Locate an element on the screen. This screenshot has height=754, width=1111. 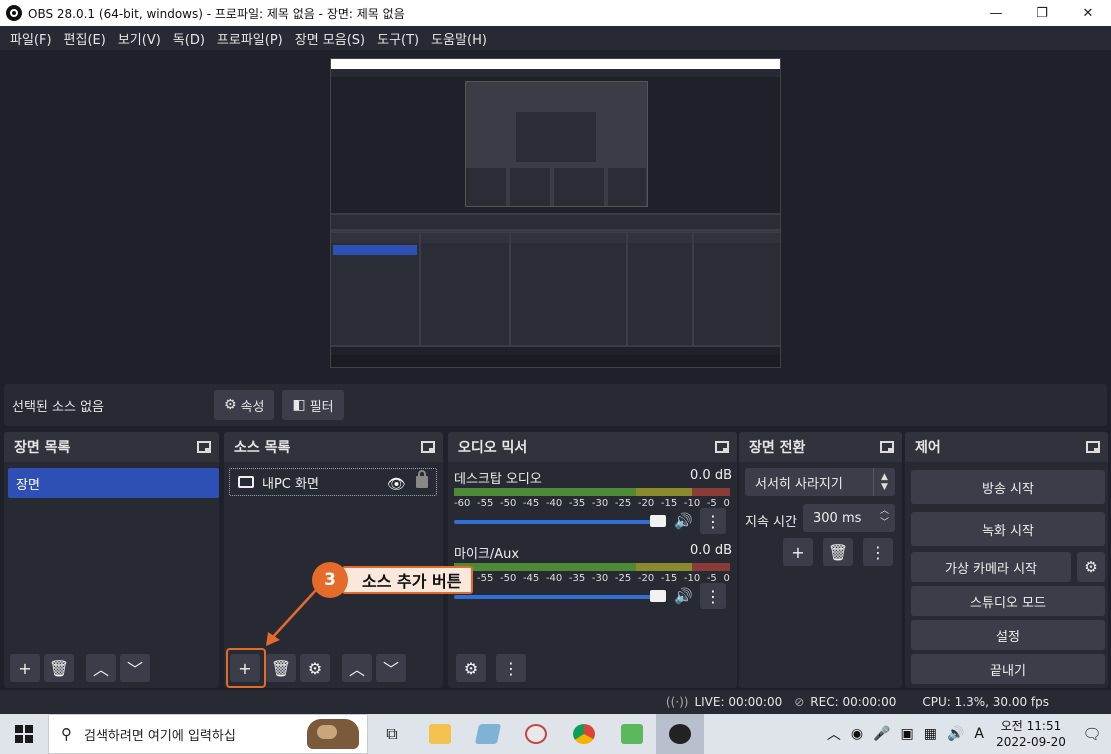
mixer-advanced-settings-button: ⚙ is located at coordinates (471, 668).